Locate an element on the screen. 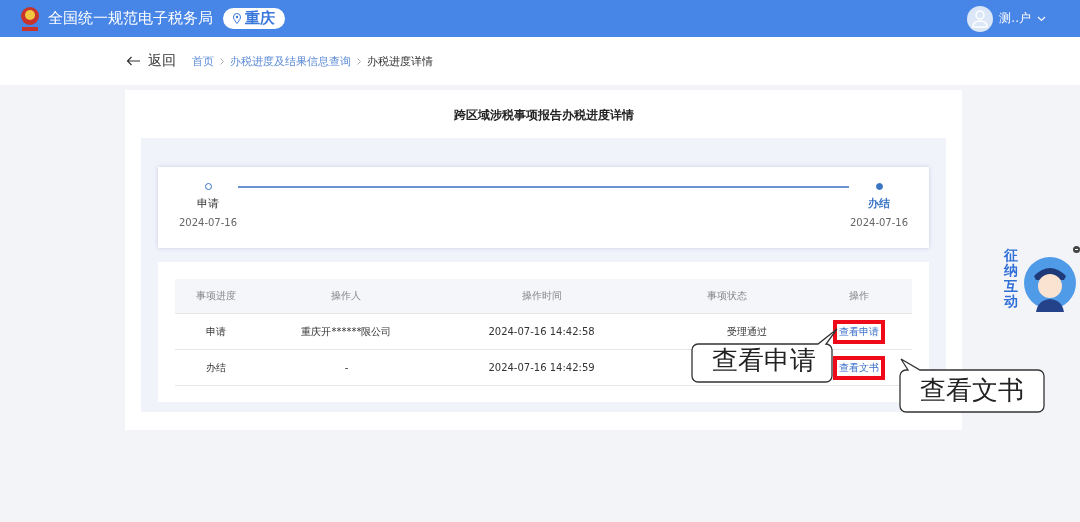 The height and width of the screenshot is (522, 1080). callout: 查看文书 is located at coordinates (972, 386).